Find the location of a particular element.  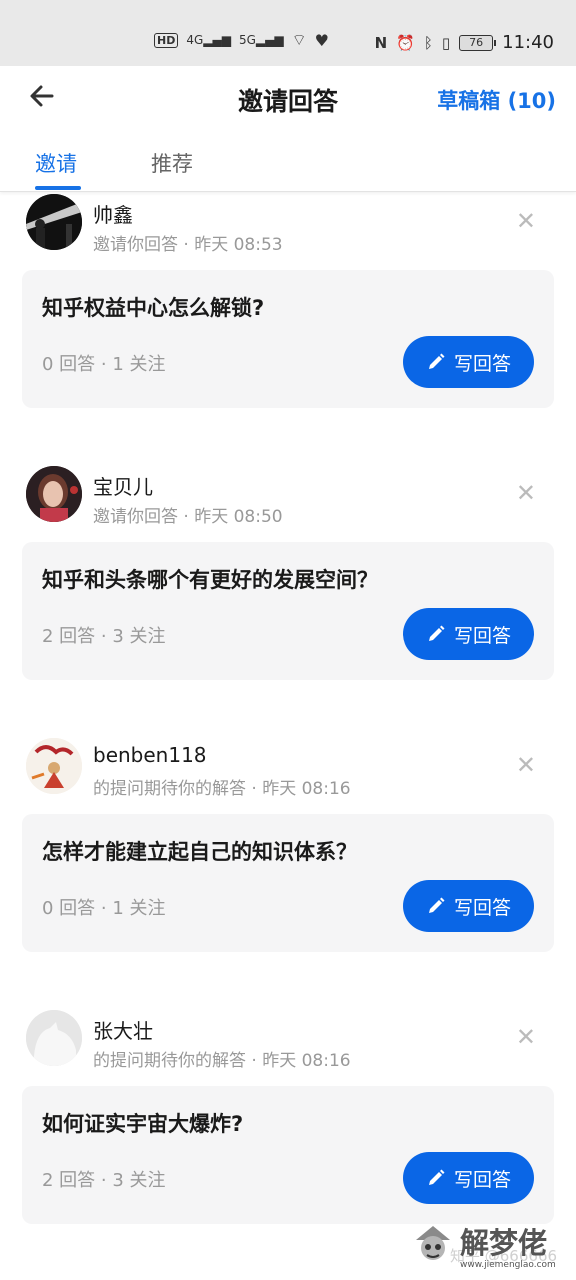

status-right-icons: N ⏰ ᛒ ▯ 76 11:40 is located at coordinates (464, 42).